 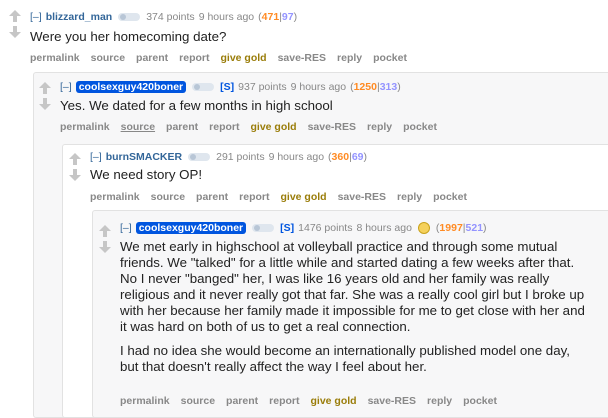 I want to click on vote-breakdown: (1250|313), so click(x=375, y=87).